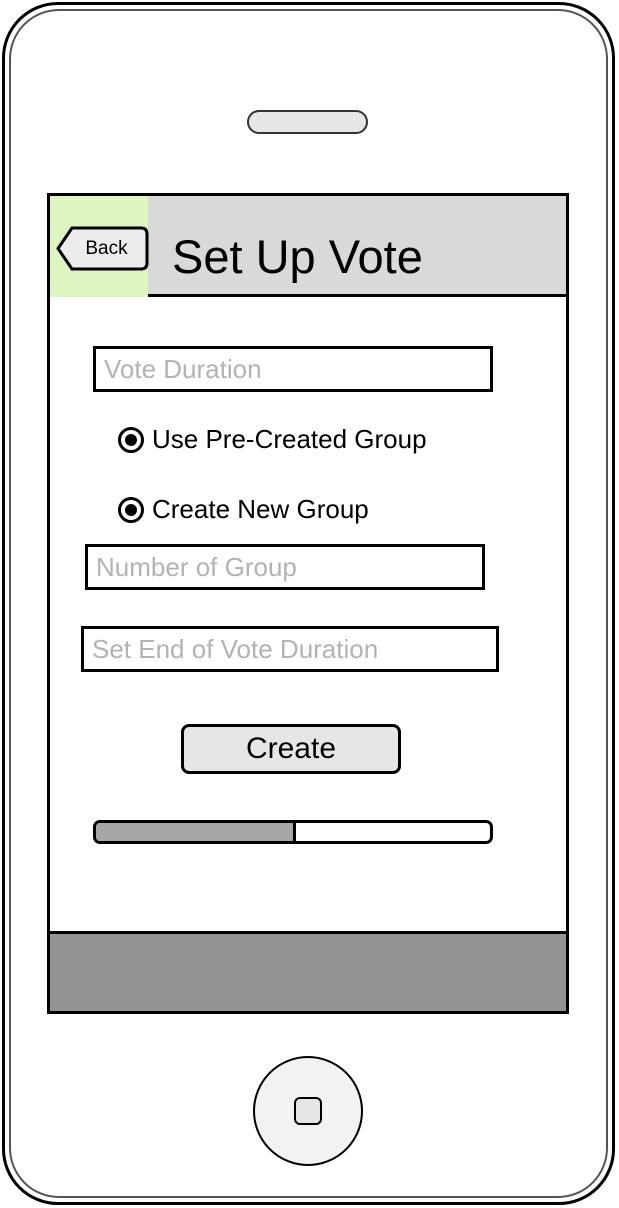 Image resolution: width=619 pixels, height=1208 pixels. What do you see at coordinates (196, 832) in the screenshot?
I see `progress-bar-fill` at bounding box center [196, 832].